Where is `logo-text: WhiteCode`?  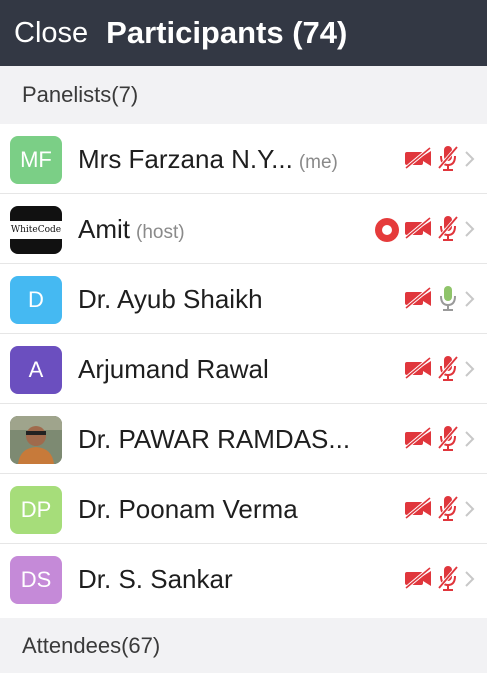
logo-text: WhiteCode is located at coordinates (36, 230).